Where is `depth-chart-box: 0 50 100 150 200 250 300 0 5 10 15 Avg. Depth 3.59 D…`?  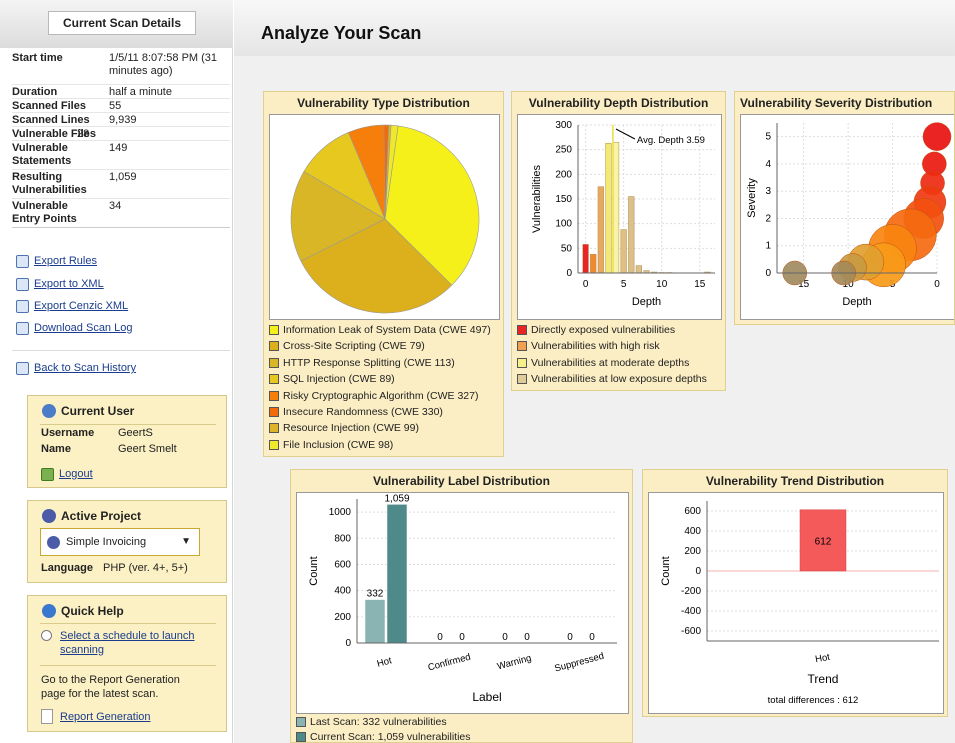 depth-chart-box: 0 50 100 150 200 250 300 0 5 10 15 Avg. Depth 3.59 D… is located at coordinates (619, 217).